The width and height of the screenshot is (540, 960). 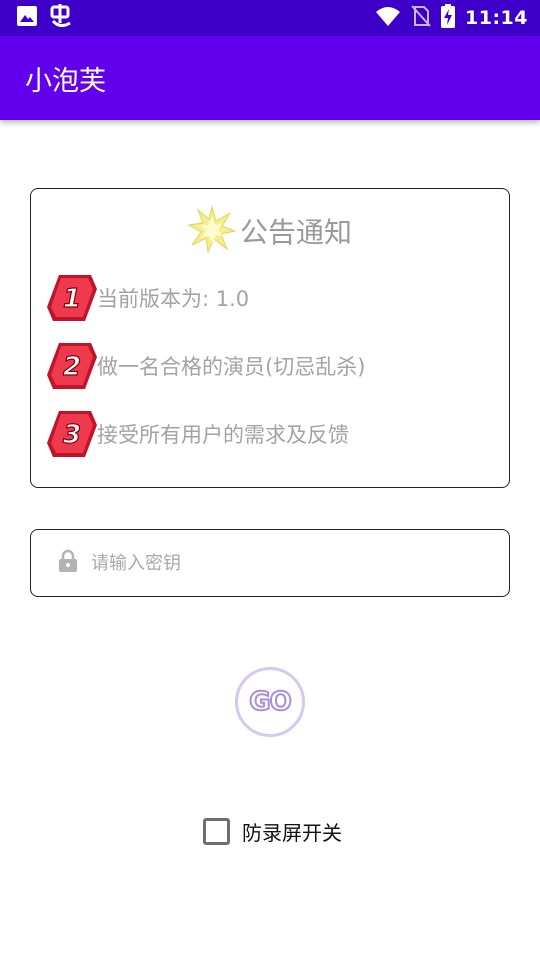 I want to click on svg-text: 2, so click(x=72, y=367).